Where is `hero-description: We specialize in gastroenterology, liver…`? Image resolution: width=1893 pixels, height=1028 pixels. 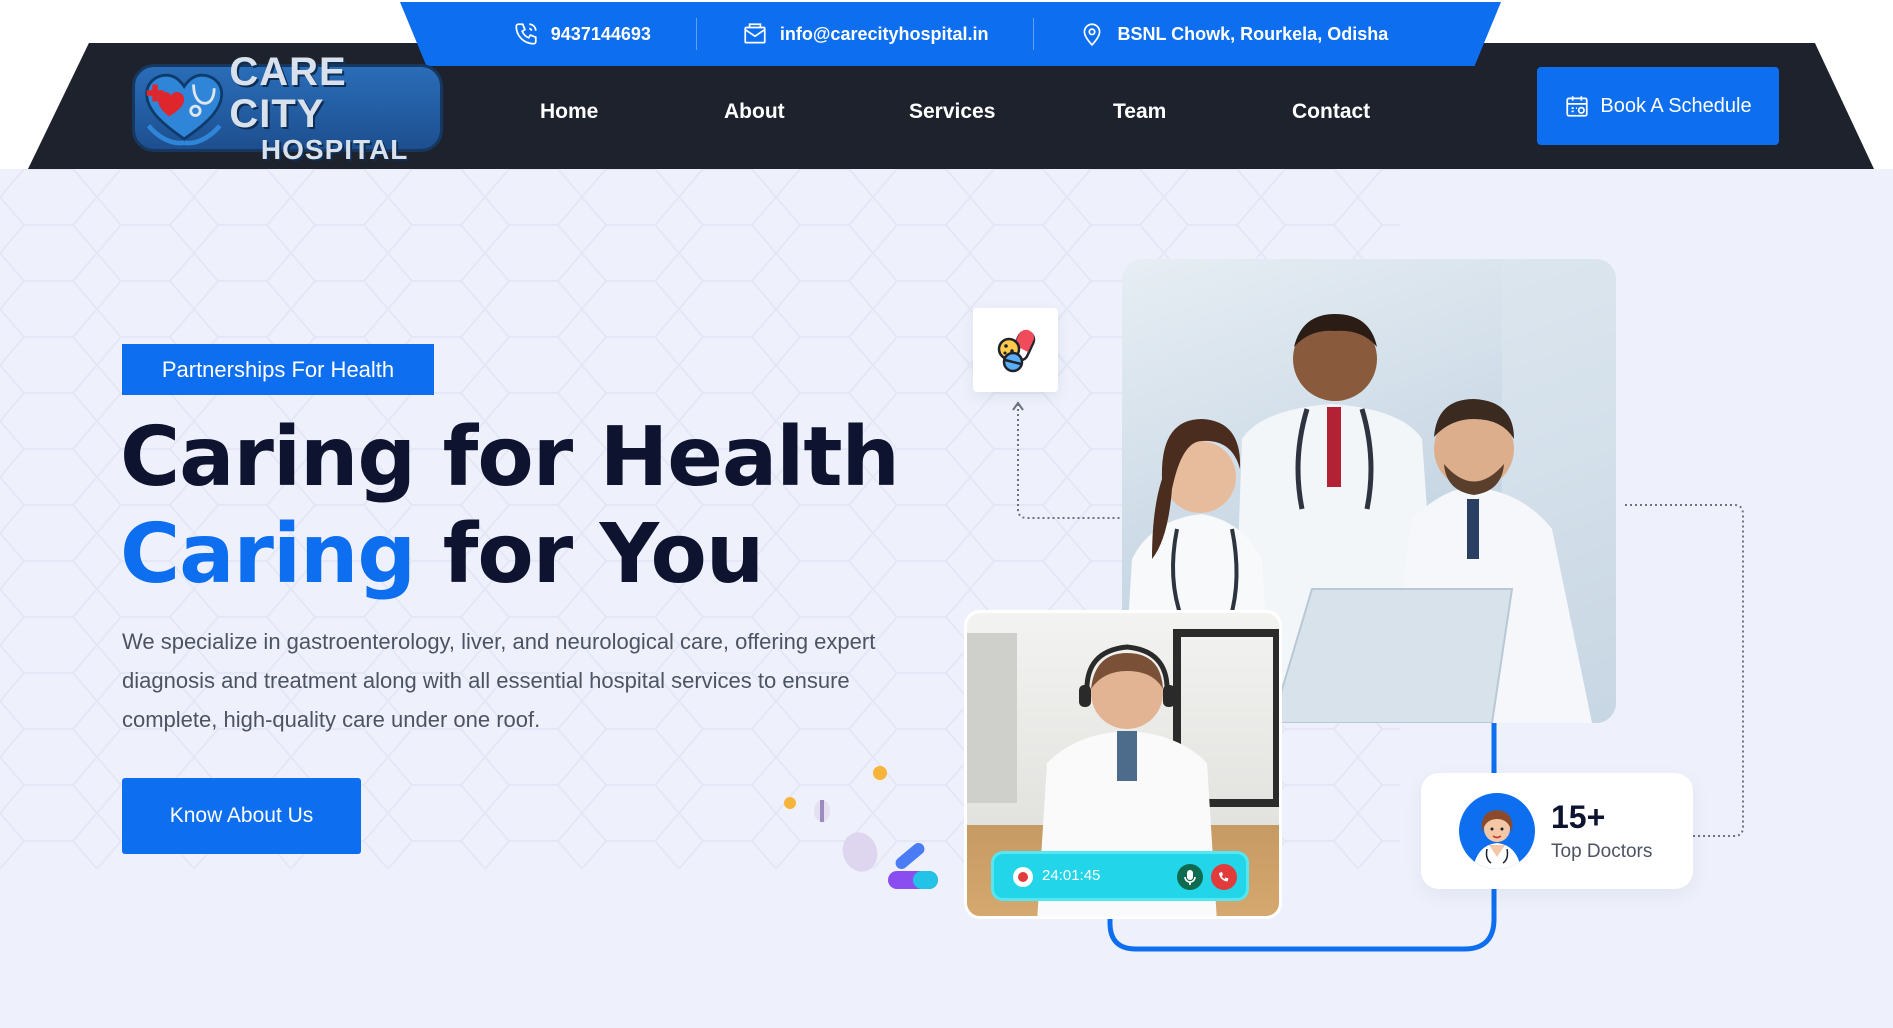 hero-description: We specialize in gastroenterology, liver… is located at coordinates (499, 680).